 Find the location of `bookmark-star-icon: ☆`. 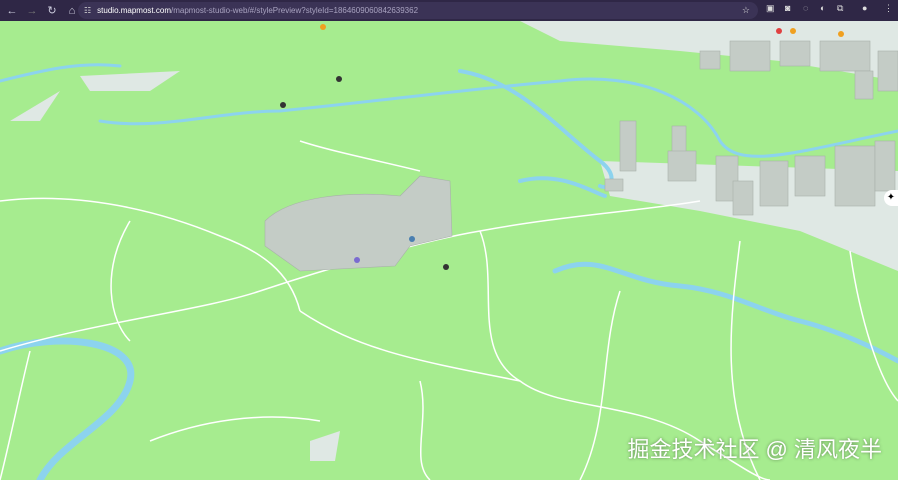

bookmark-star-icon: ☆ is located at coordinates (746, 10).